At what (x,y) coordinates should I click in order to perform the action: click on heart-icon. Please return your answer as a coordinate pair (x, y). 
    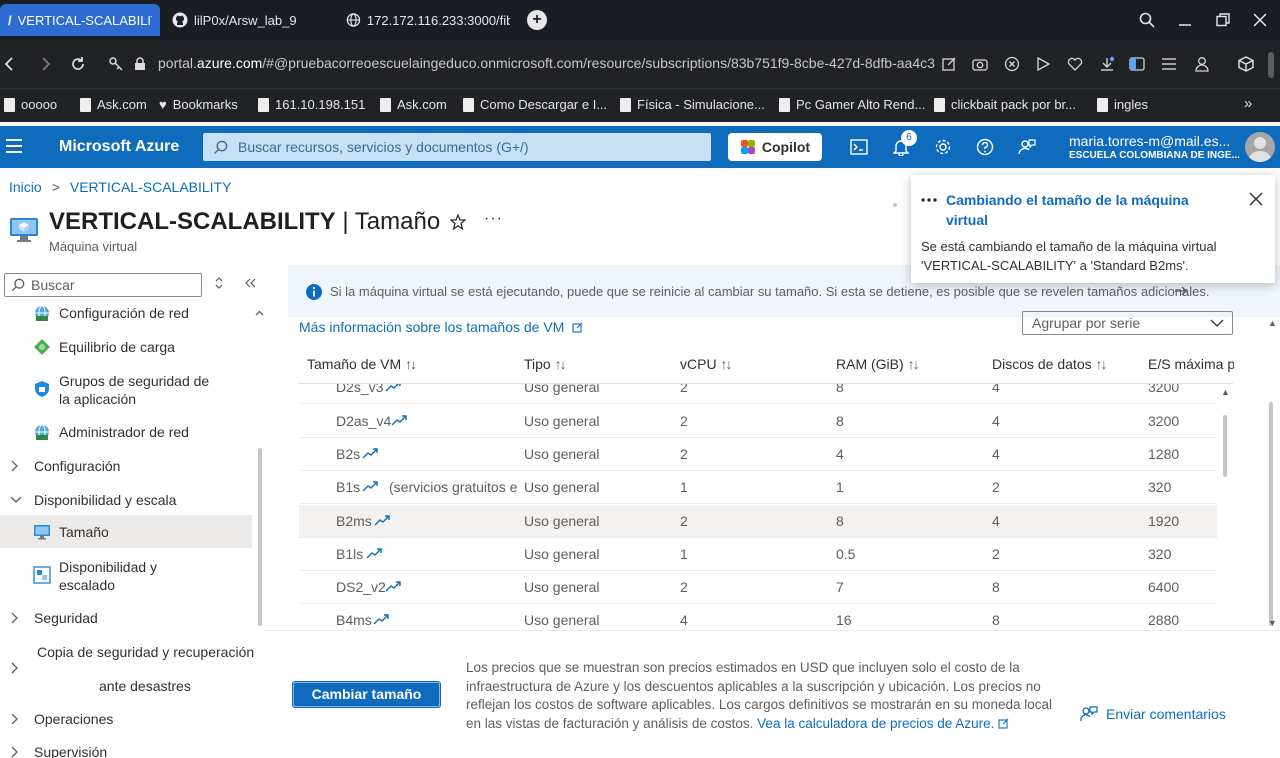
    Looking at the image, I should click on (1075, 64).